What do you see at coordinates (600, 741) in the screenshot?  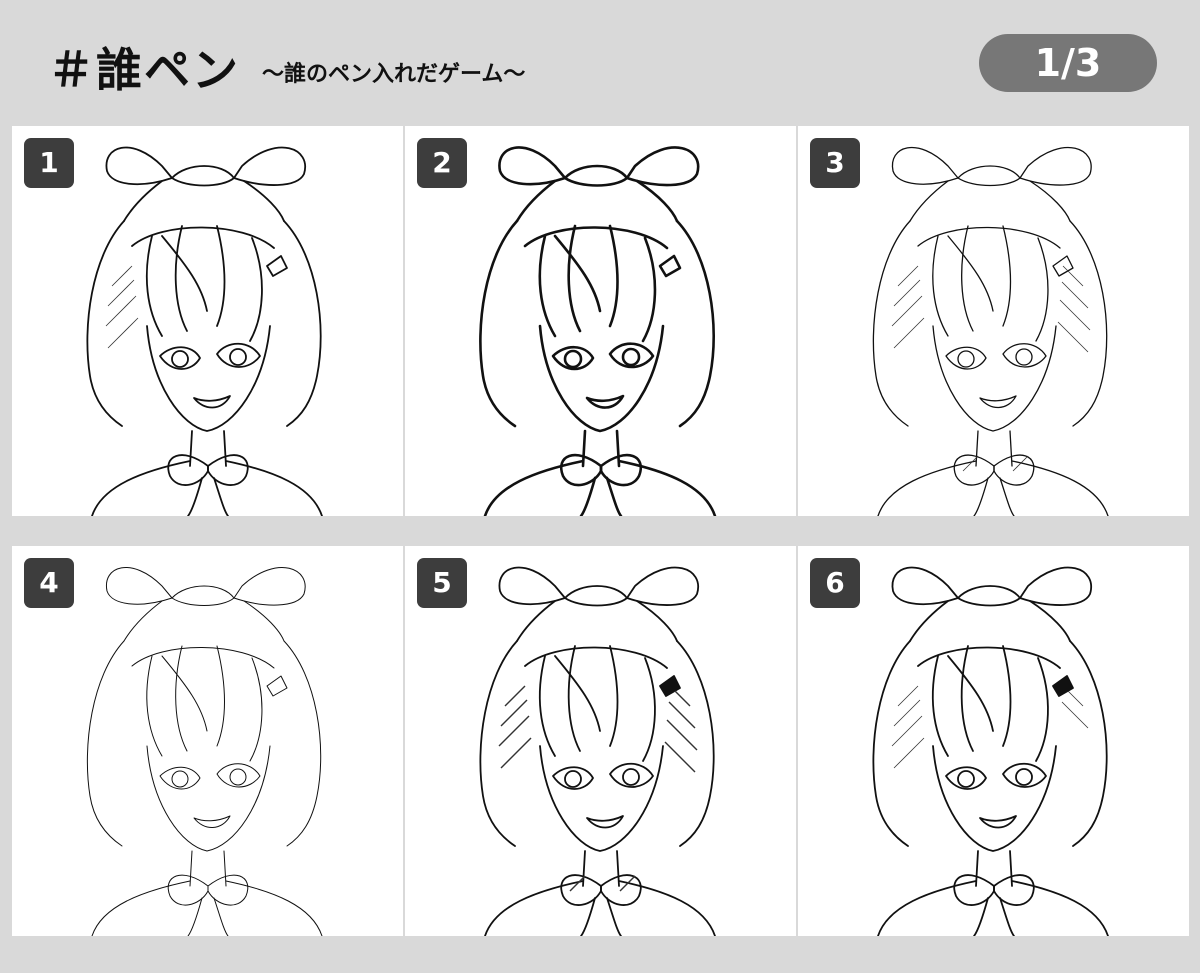 I see `drawing-panel-5: 5` at bounding box center [600, 741].